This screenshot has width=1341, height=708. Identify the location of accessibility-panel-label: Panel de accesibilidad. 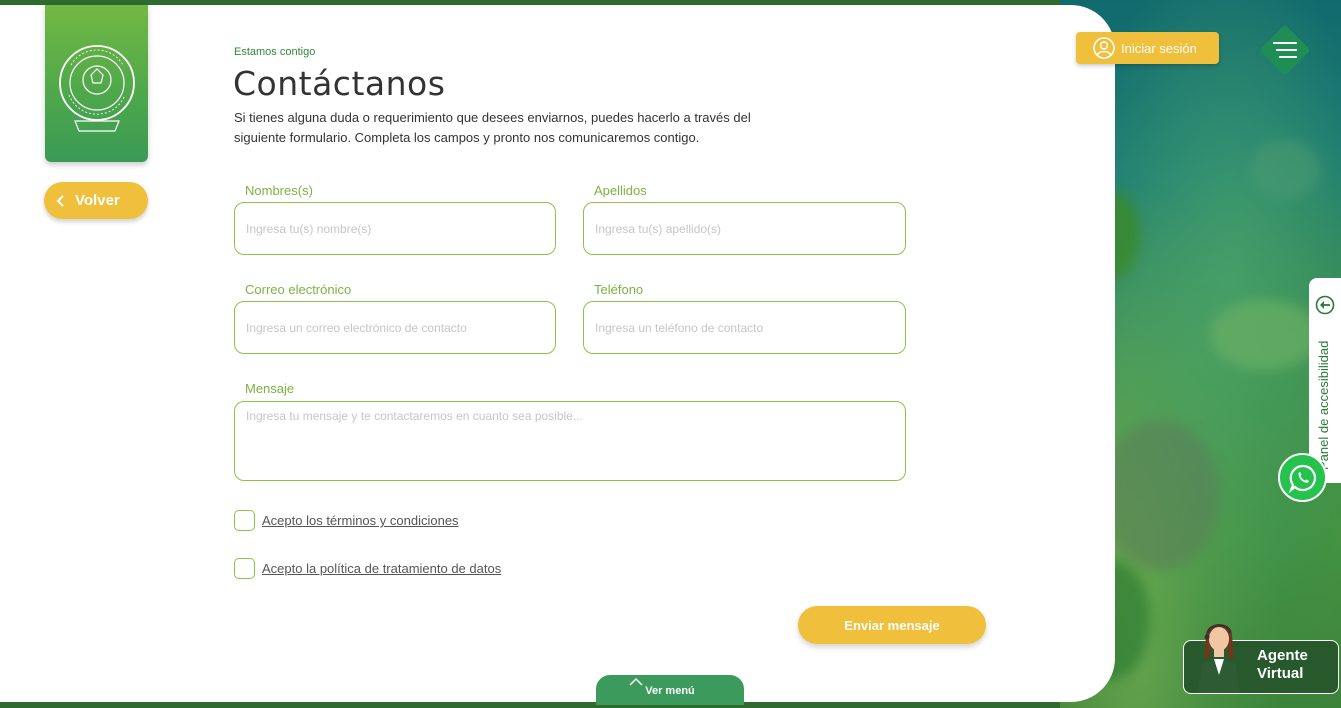
(1323, 405).